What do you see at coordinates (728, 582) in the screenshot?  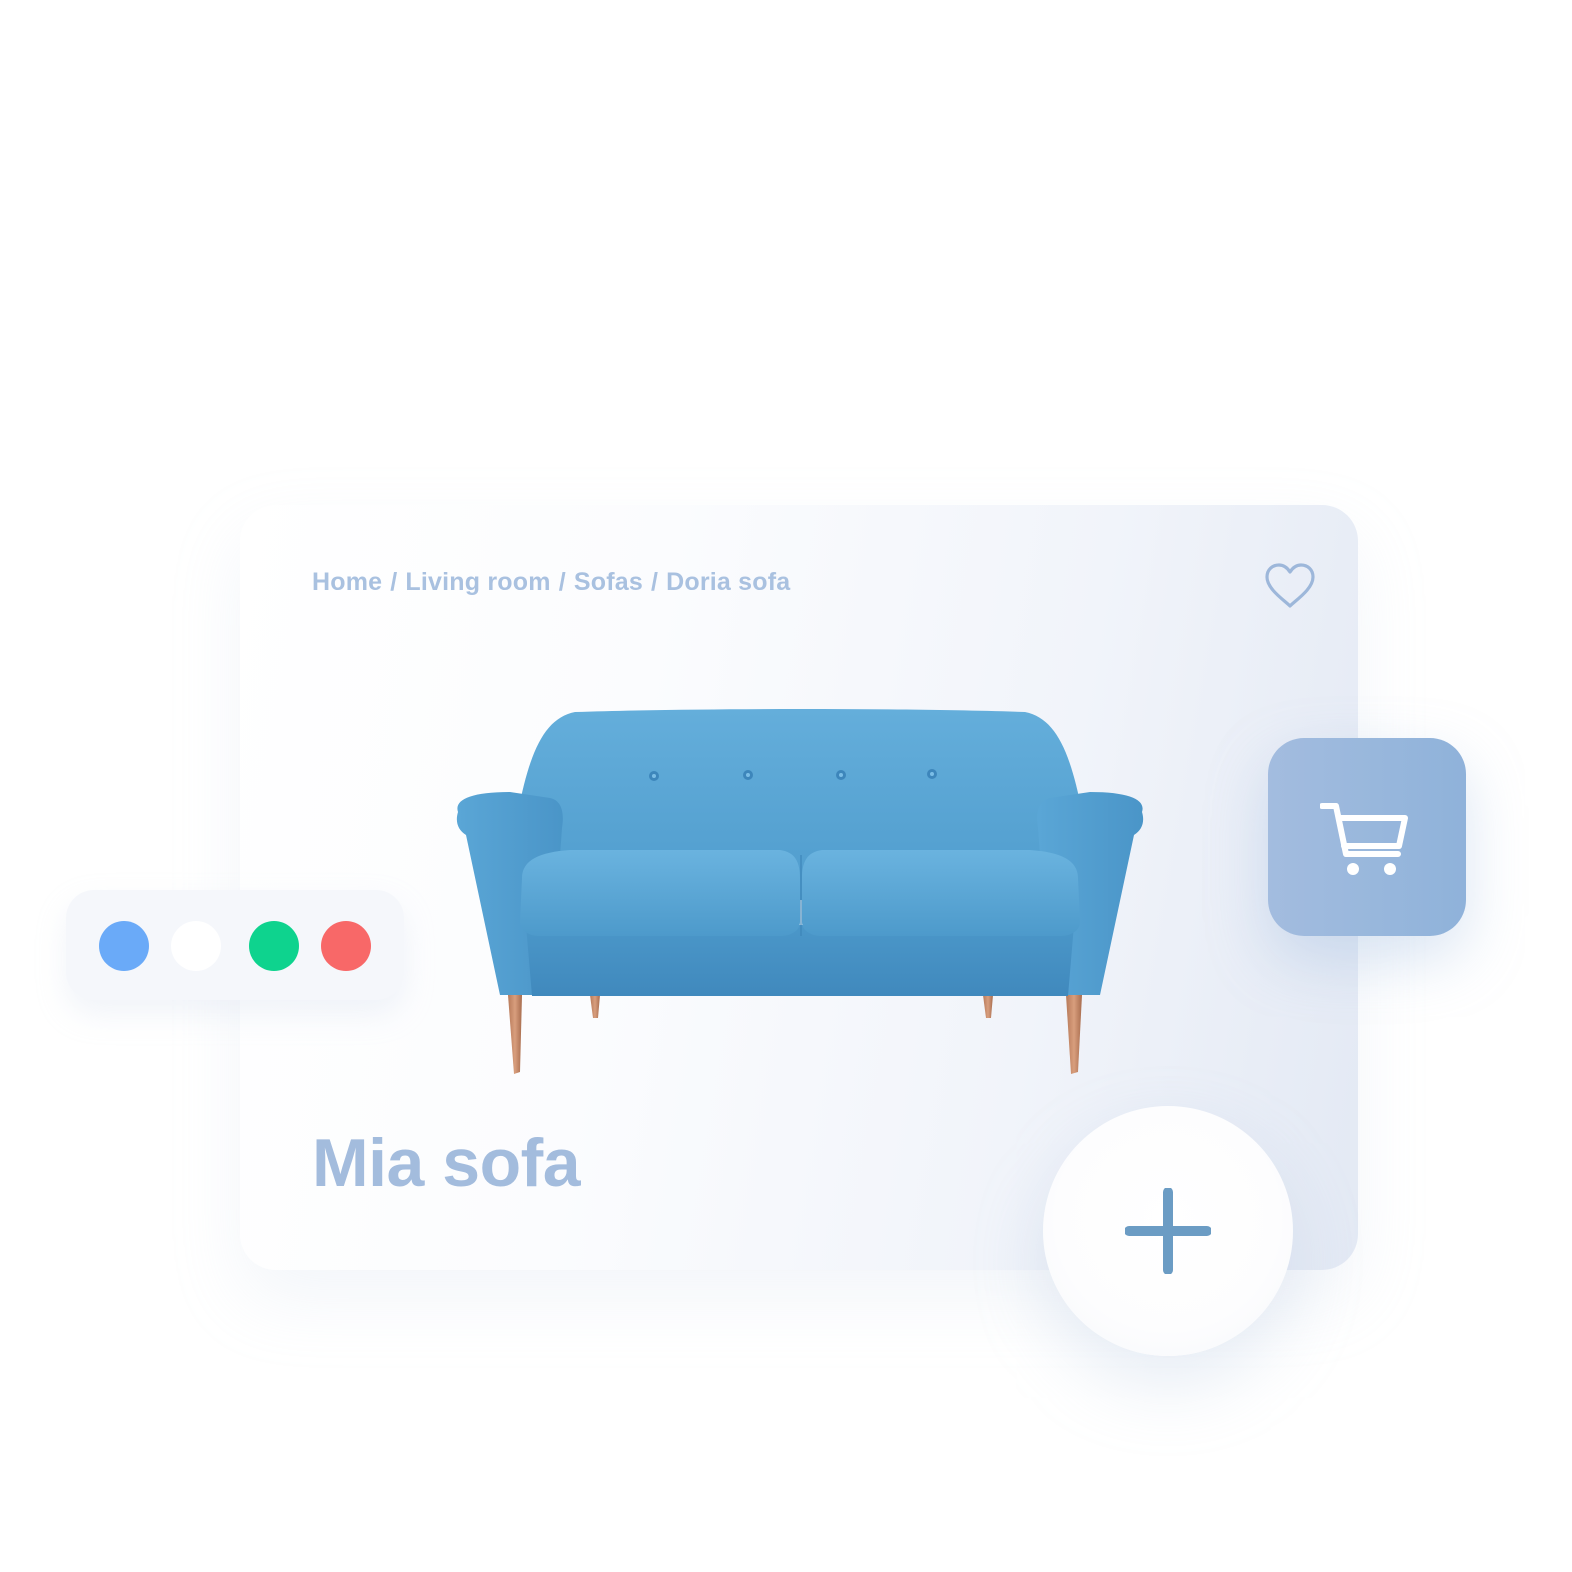 I see `breadcrumb-item-current: Doria sofa` at bounding box center [728, 582].